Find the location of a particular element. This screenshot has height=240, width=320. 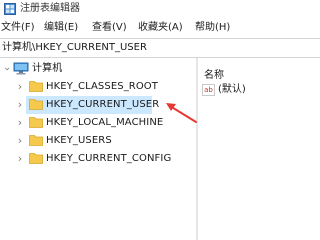

menu-favorites: 收藏夹(A) is located at coordinates (160, 28).